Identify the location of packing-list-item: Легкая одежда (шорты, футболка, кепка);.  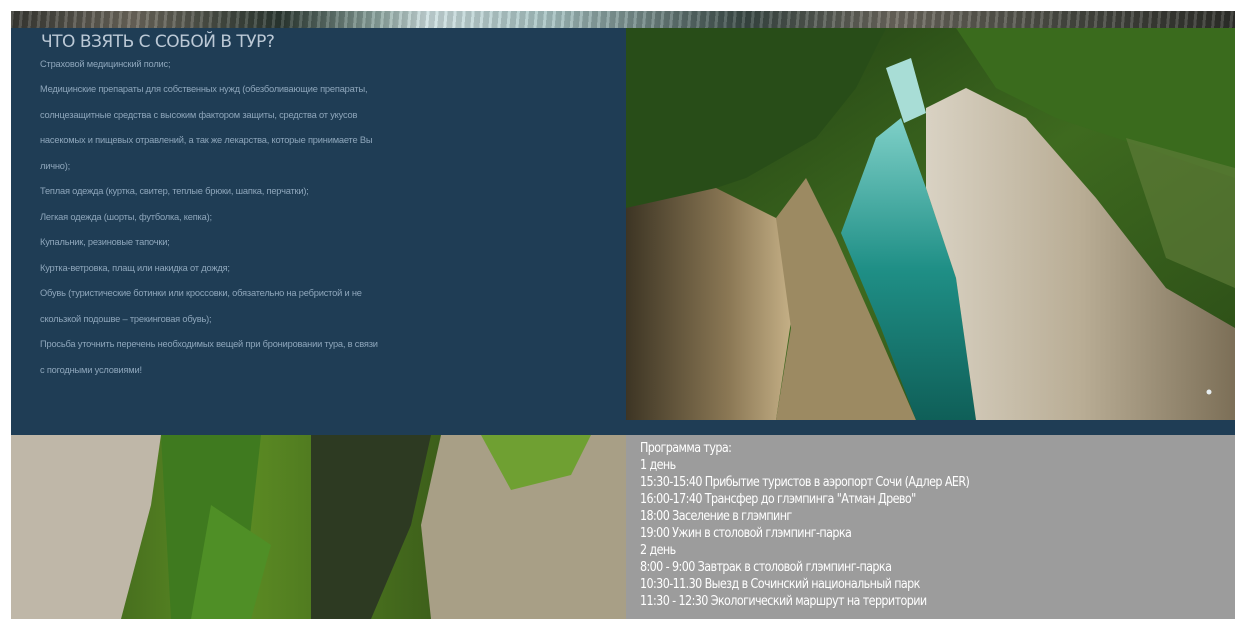
(126, 217).